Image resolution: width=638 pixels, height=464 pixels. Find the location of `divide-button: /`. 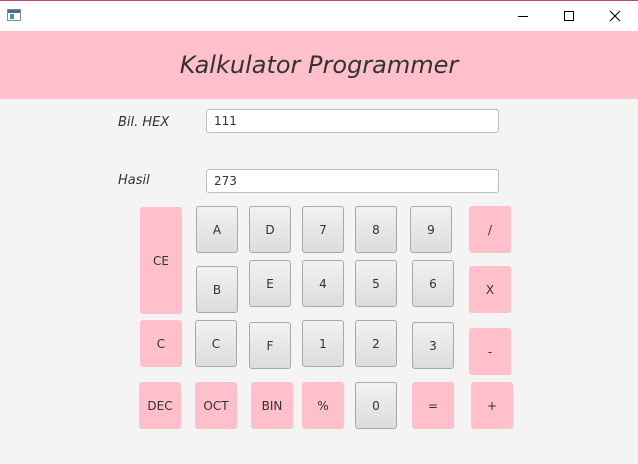

divide-button: / is located at coordinates (490, 229).